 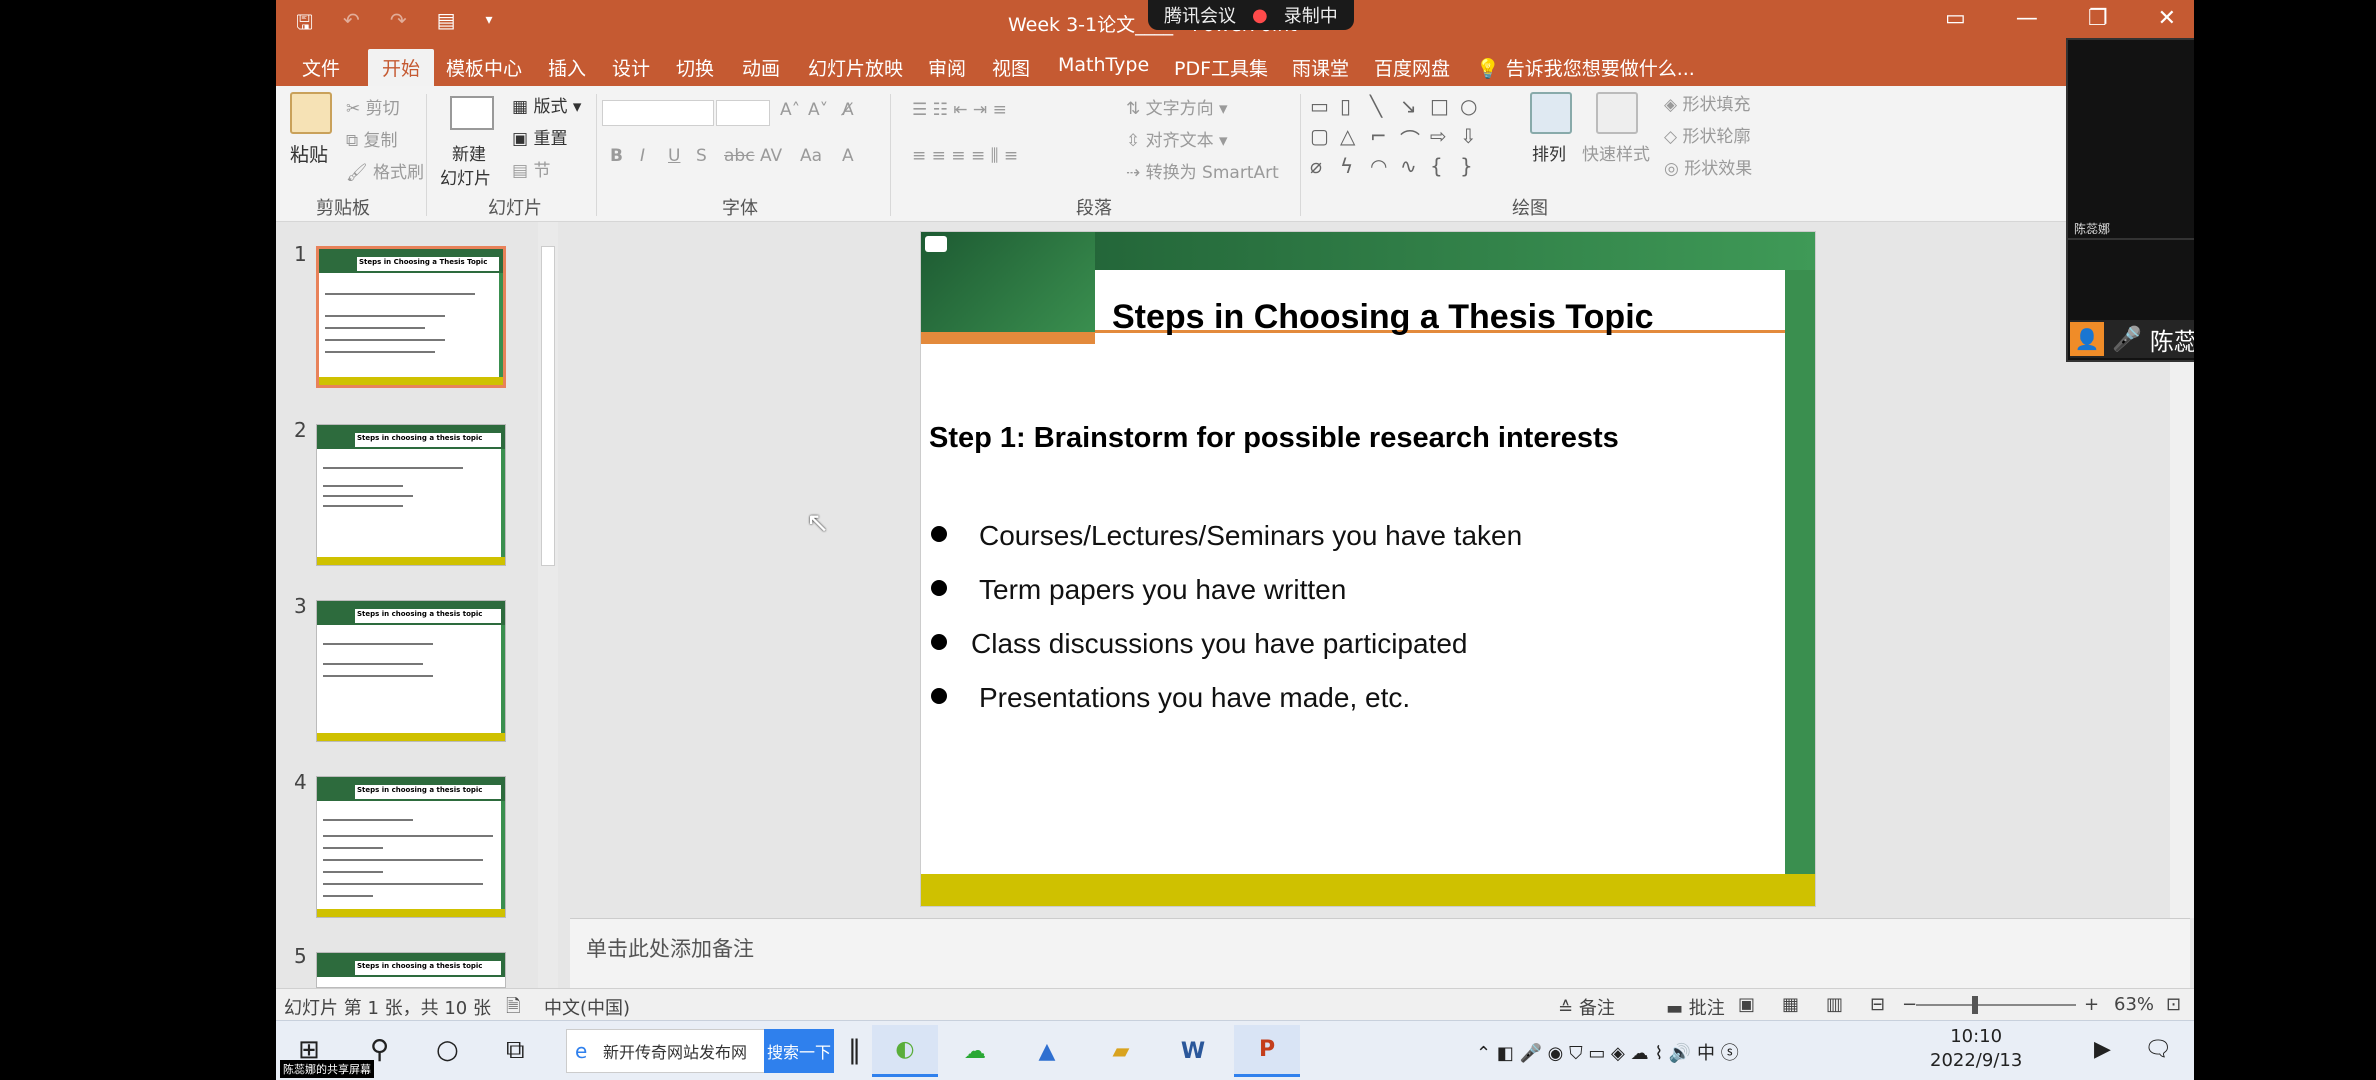 What do you see at coordinates (2102, 1049) in the screenshot?
I see `desktop-icon: ▶` at bounding box center [2102, 1049].